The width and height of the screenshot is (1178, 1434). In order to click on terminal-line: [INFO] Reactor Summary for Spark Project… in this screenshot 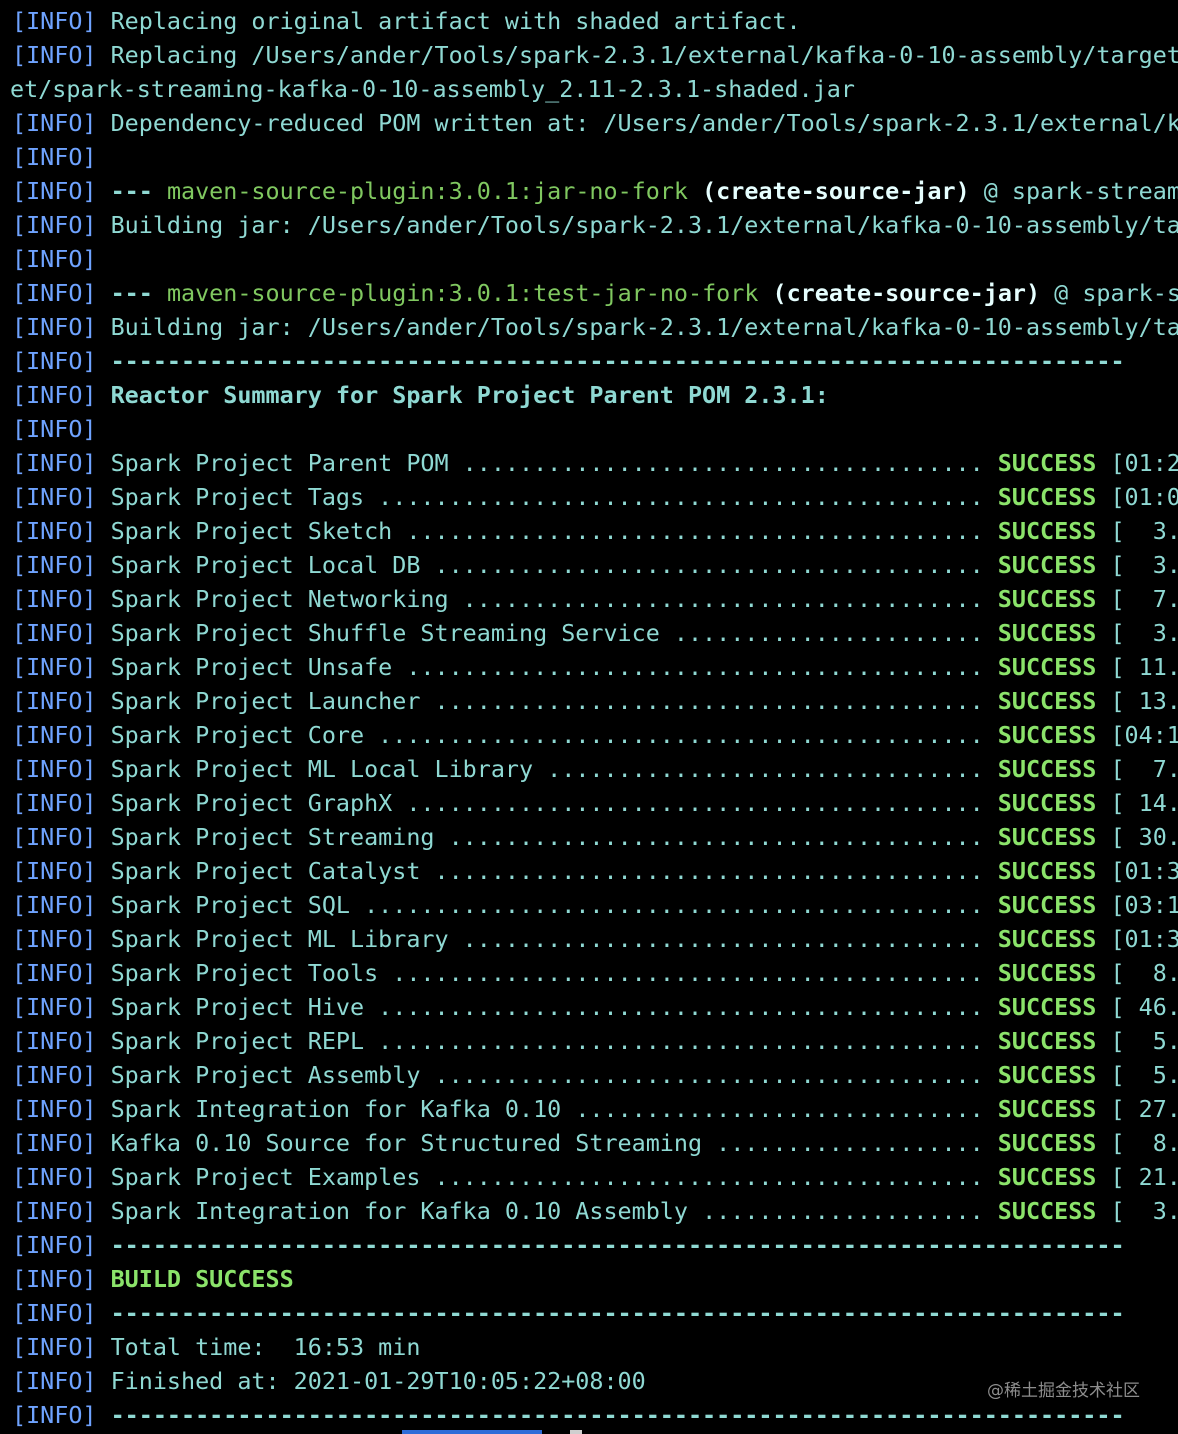, I will do `click(420, 395)`.